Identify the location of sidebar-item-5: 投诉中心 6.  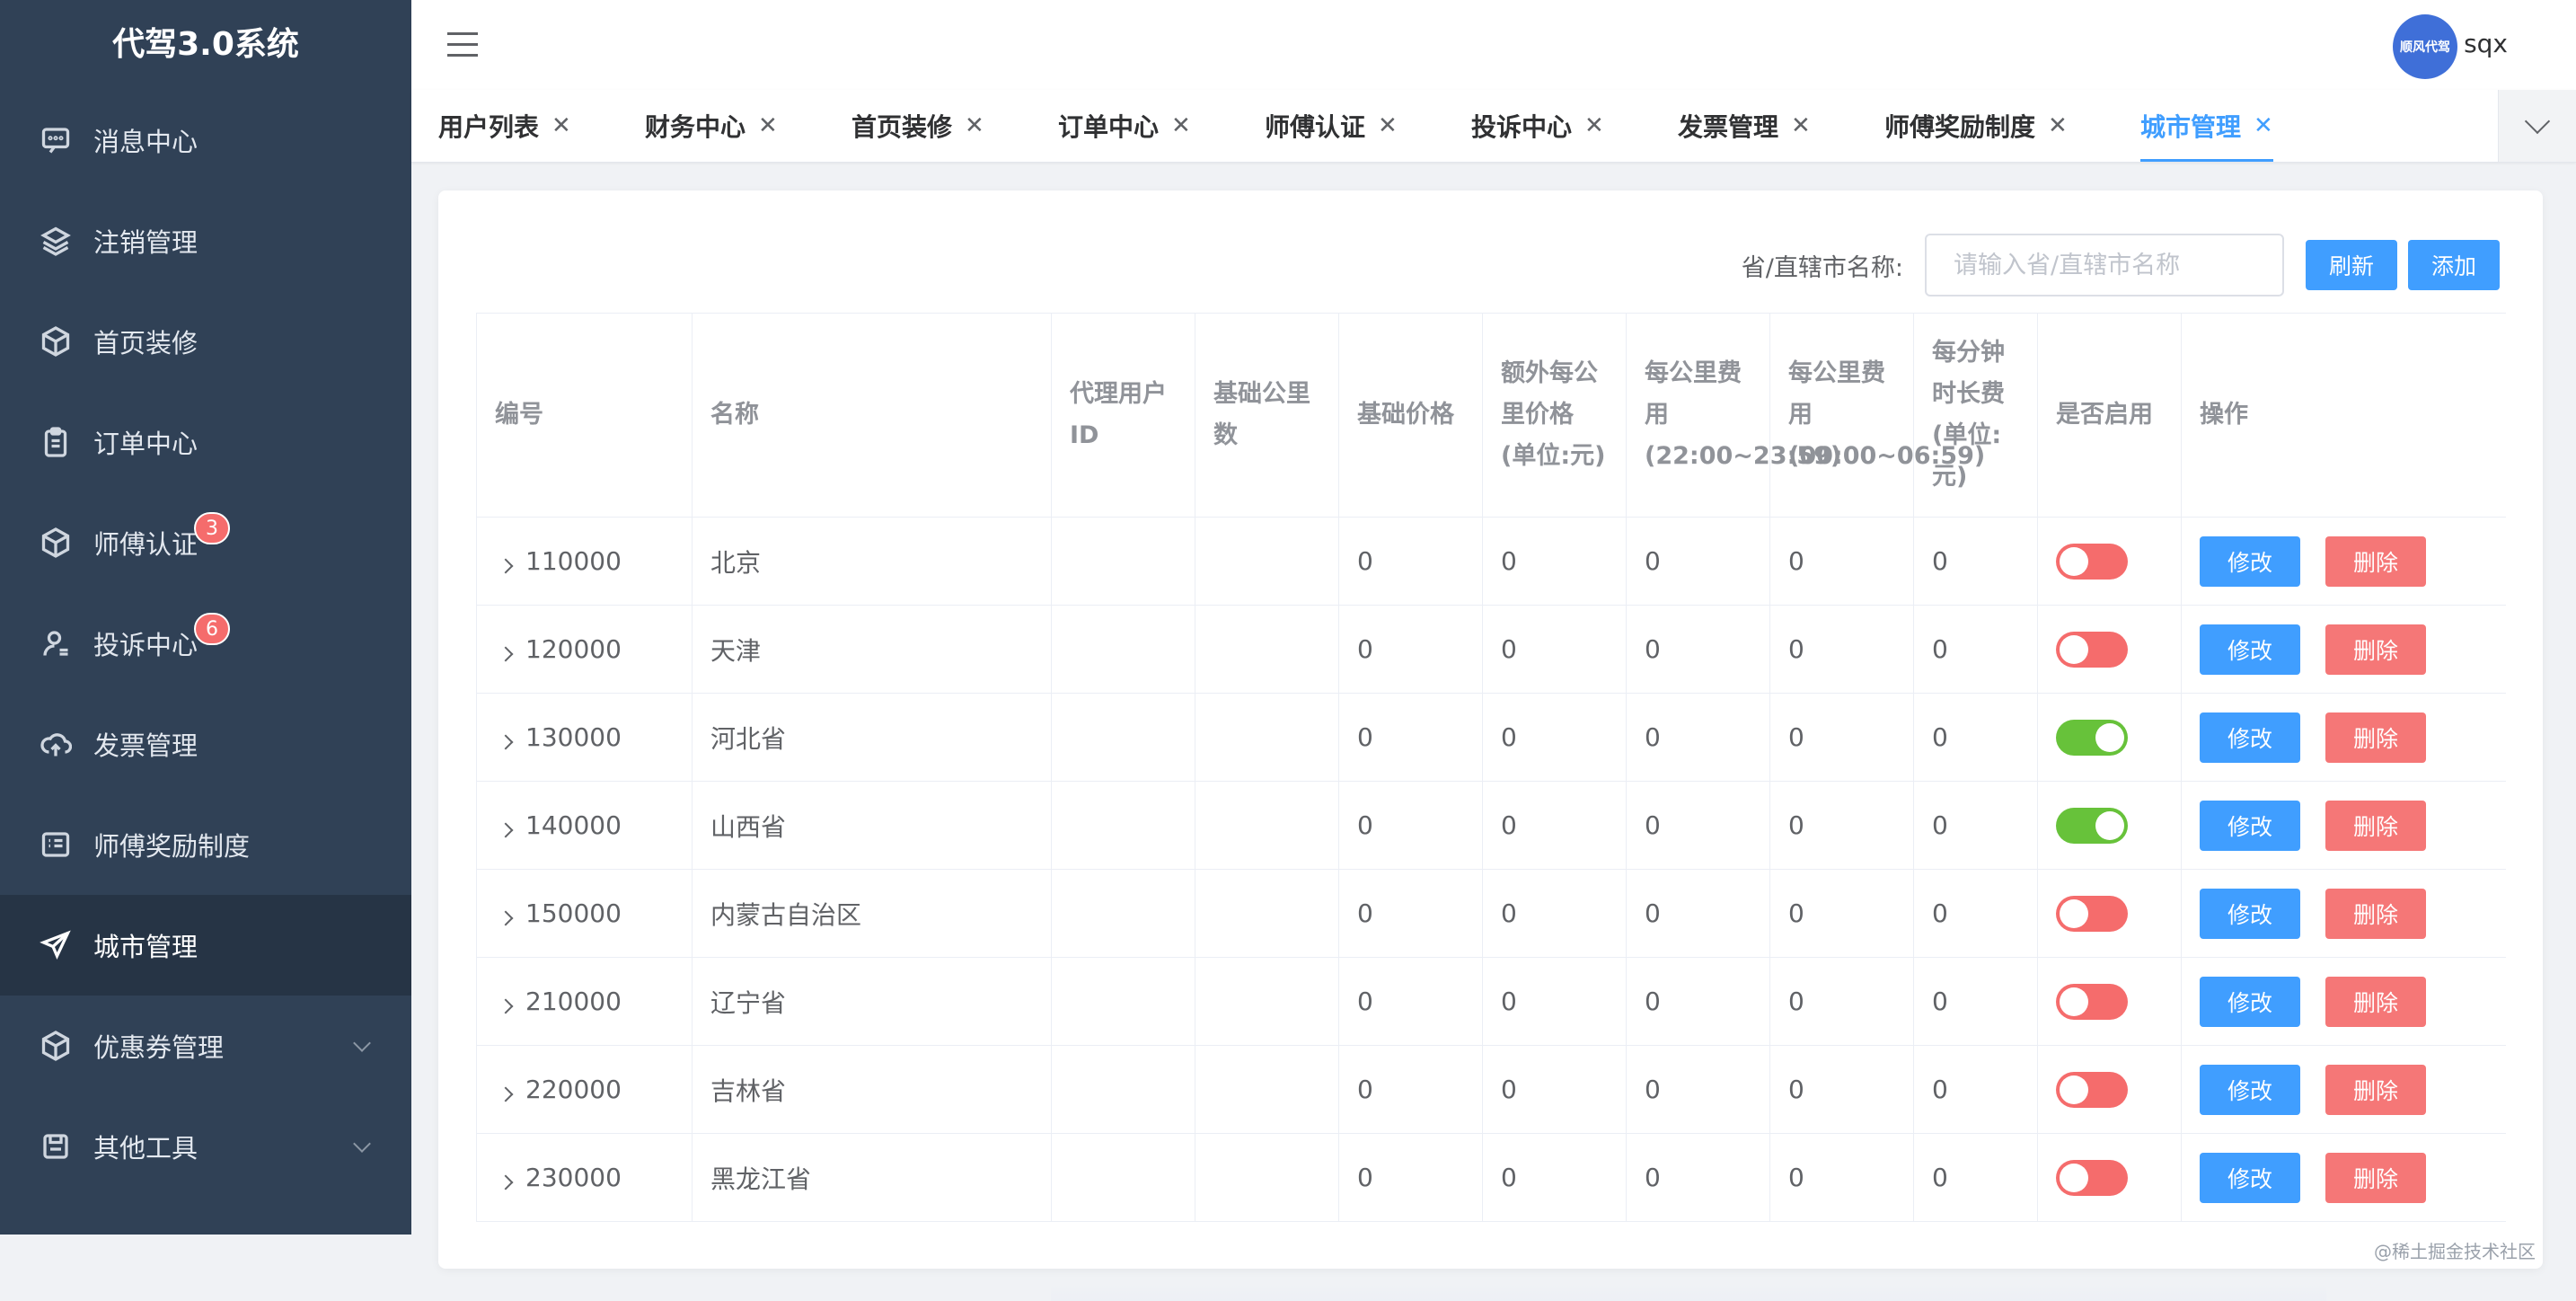
(205, 643).